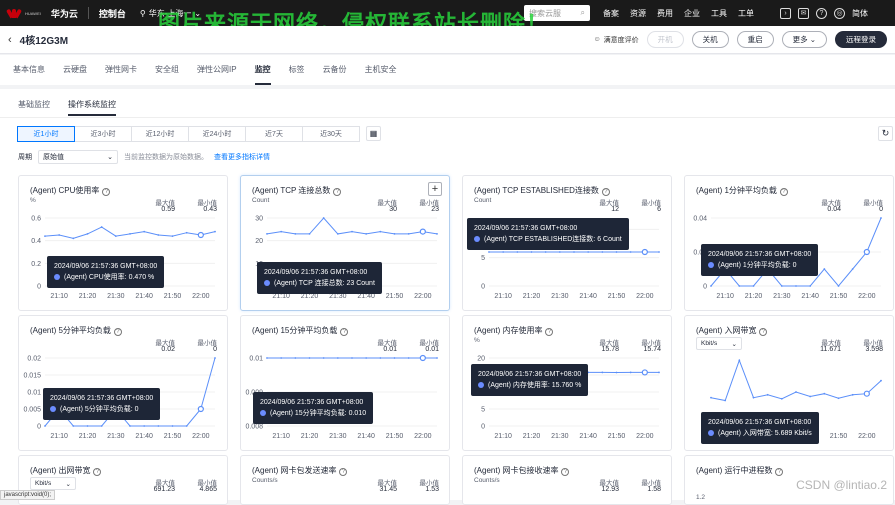 Image resolution: width=895 pixels, height=505 pixels. I want to click on region-selector: ⚲ 华东-上海一 ⌄, so click(170, 13).